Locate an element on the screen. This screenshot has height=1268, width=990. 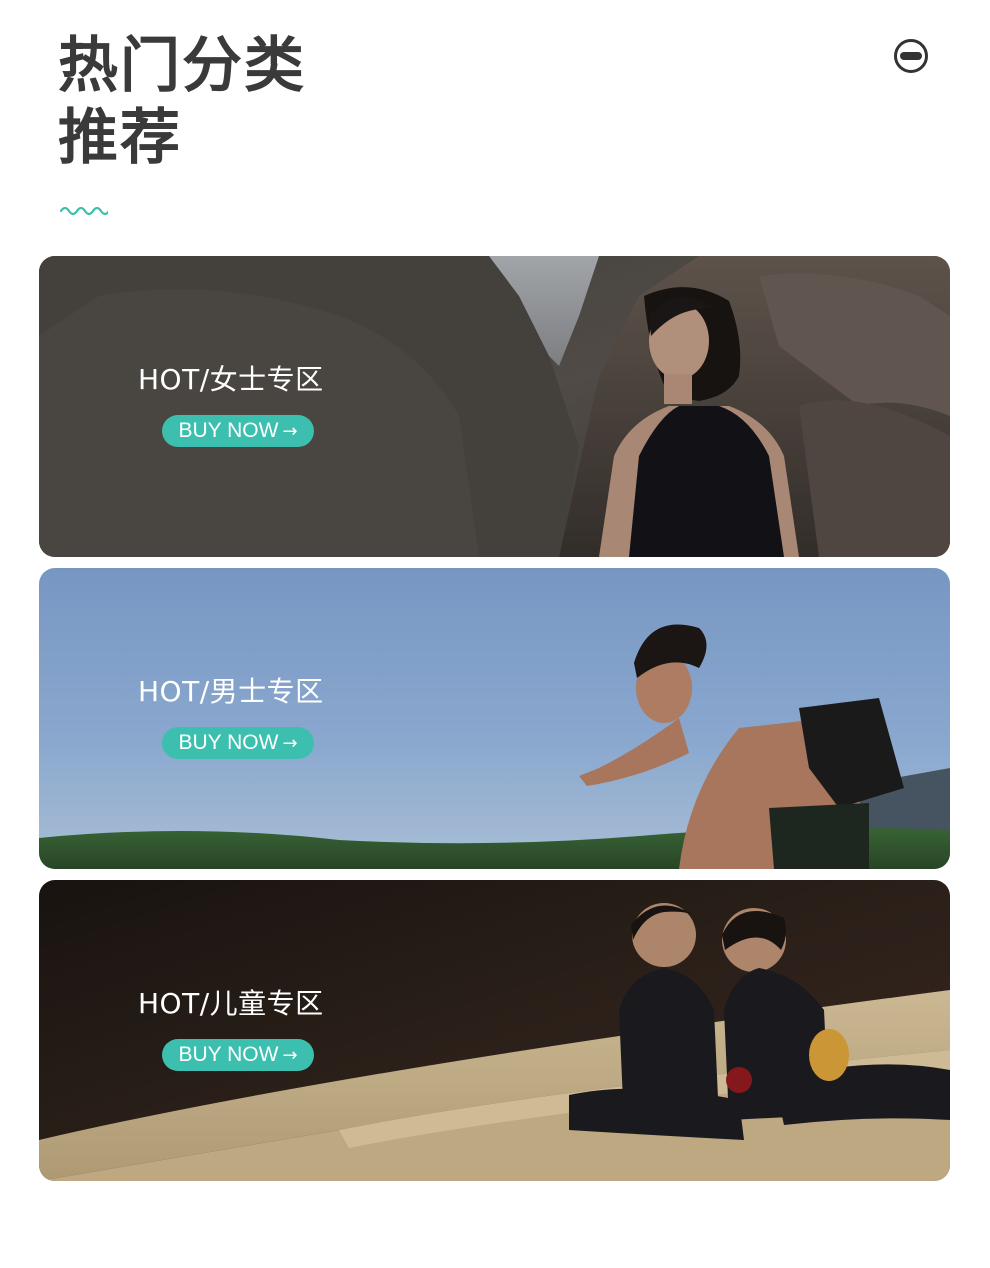
banner-title: HOT/女士专区 is located at coordinates (231, 379).